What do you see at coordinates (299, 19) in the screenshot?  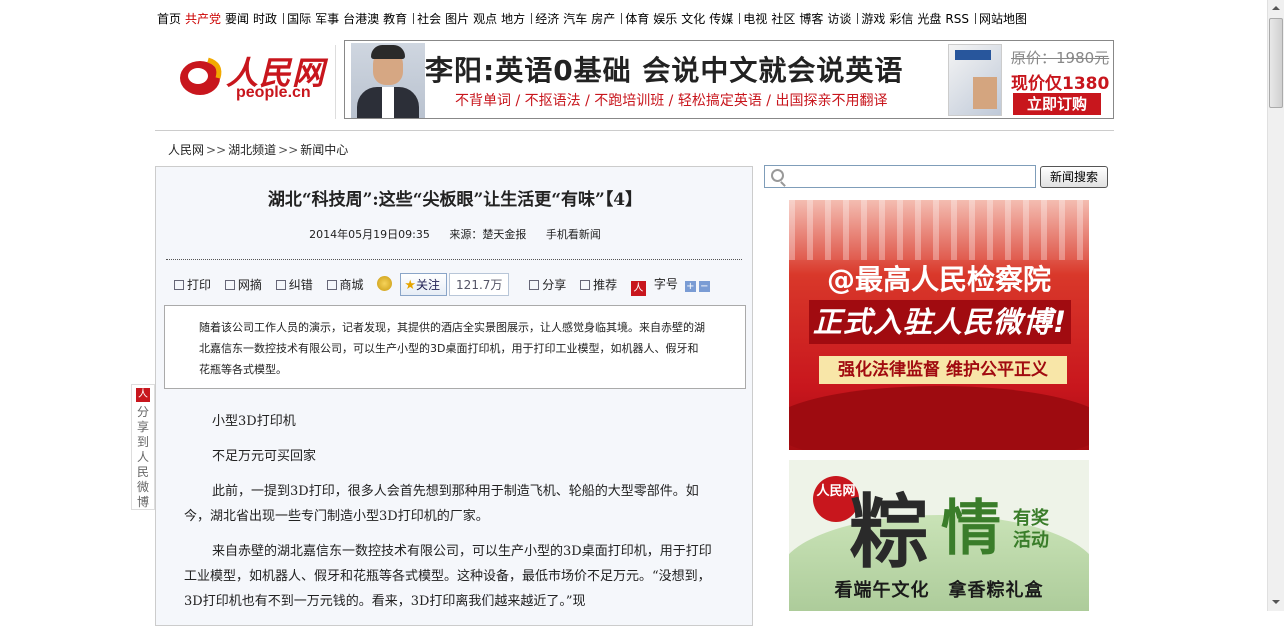 I see `topnav-link: 国际` at bounding box center [299, 19].